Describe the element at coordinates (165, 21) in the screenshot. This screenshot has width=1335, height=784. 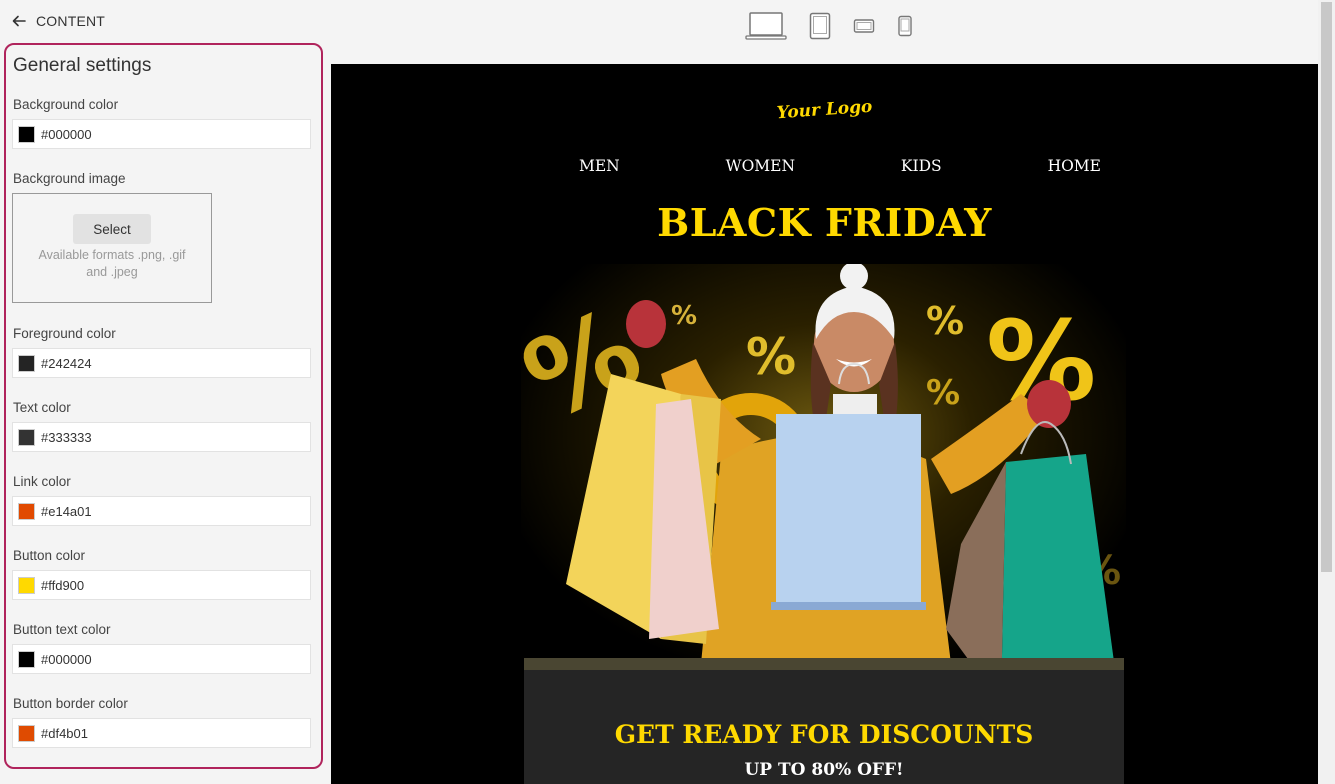
I see `topbar: CONTENT` at that location.